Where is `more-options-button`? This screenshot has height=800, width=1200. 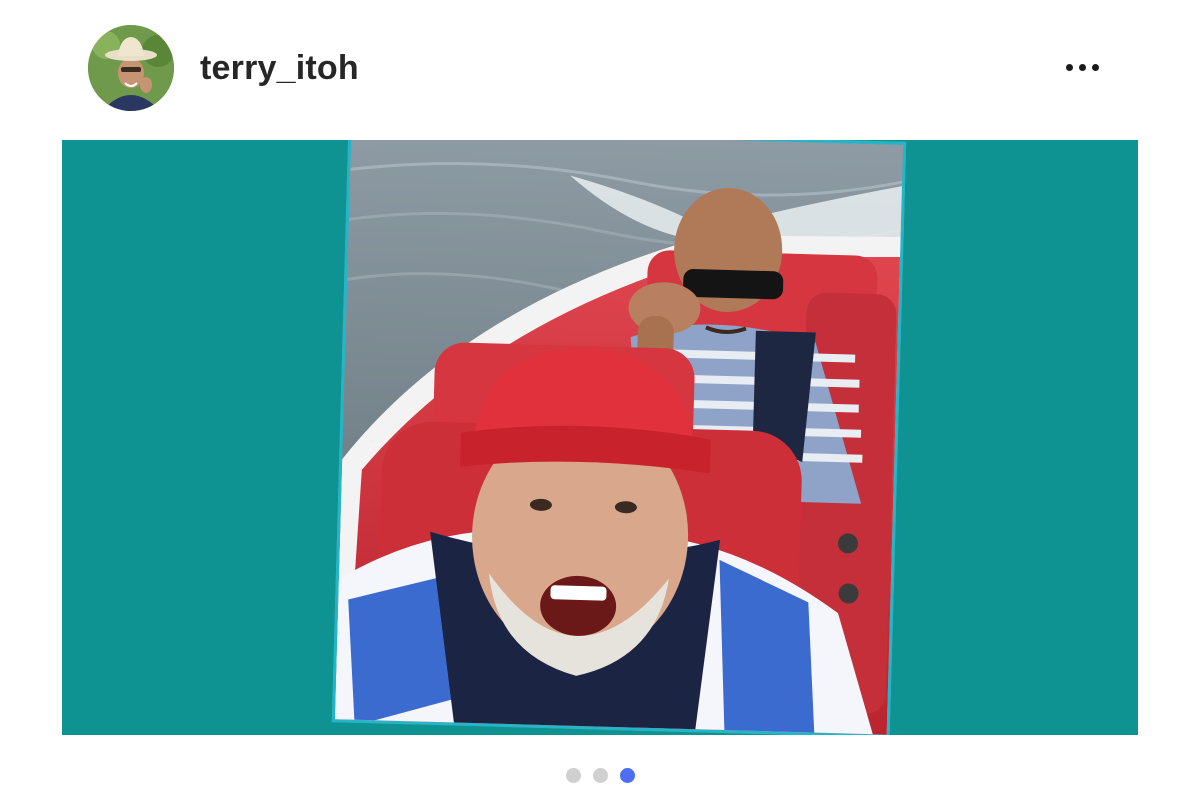
more-options-button is located at coordinates (1082, 67).